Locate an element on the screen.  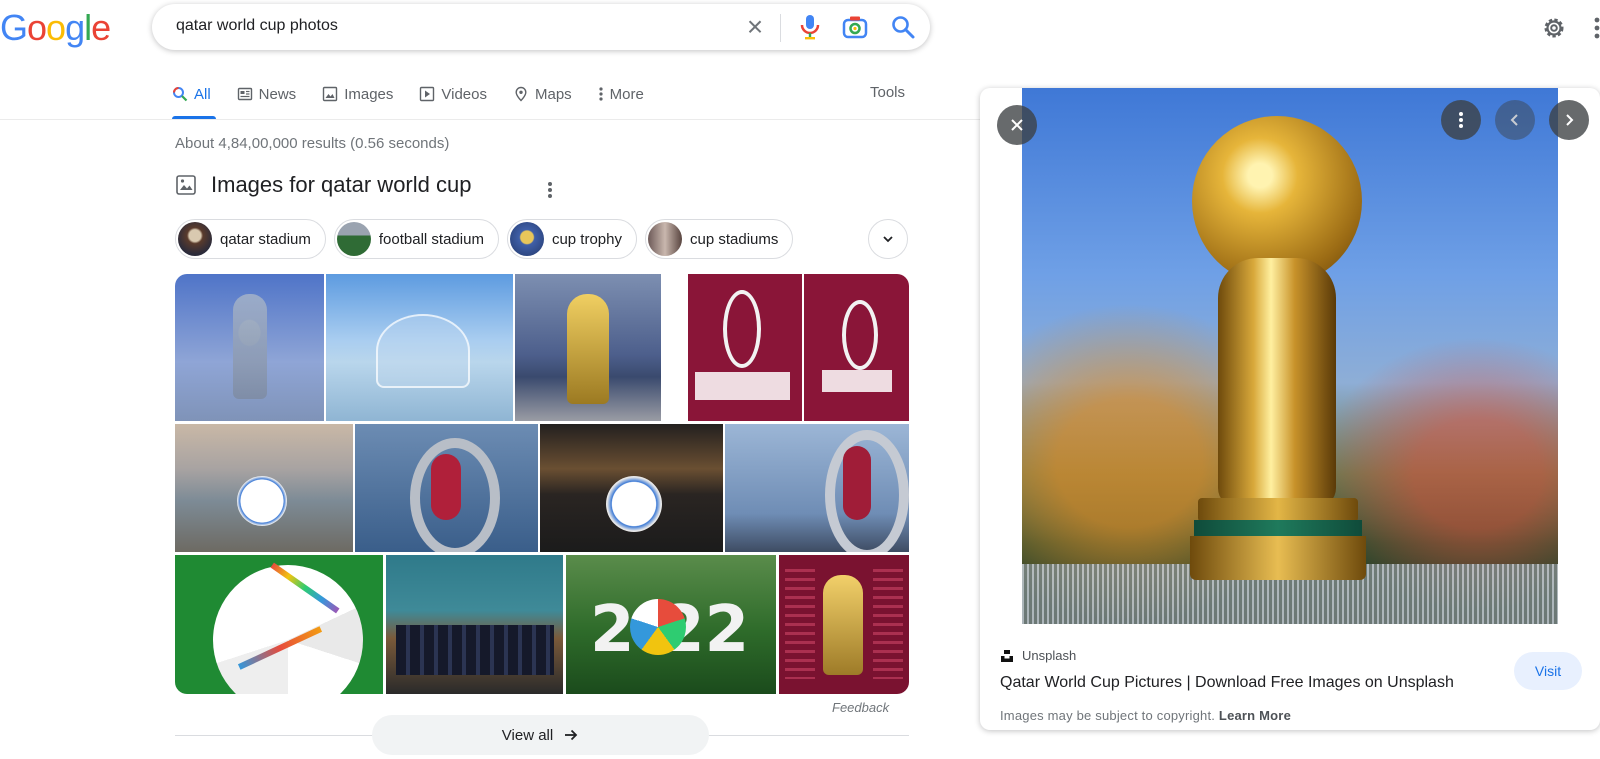
chip-cup-trophy: cup trophy is located at coordinates (571, 239).